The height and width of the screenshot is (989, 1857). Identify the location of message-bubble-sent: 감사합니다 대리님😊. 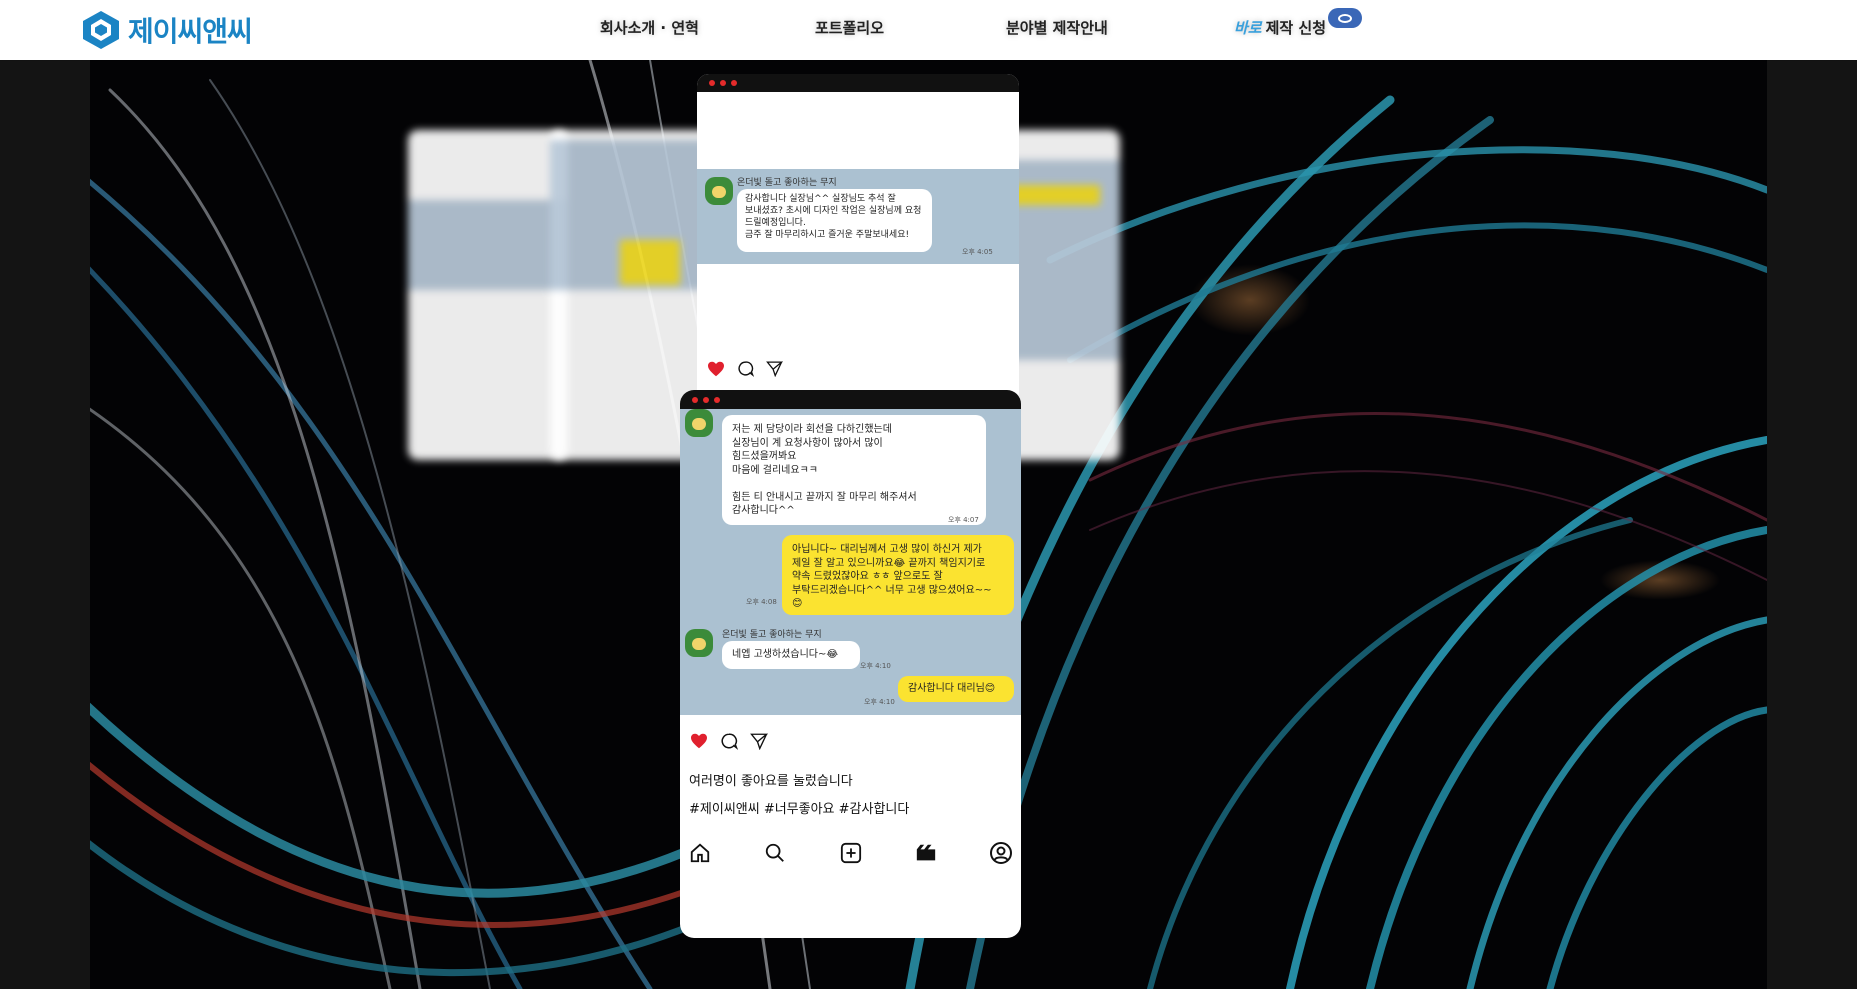
(956, 689).